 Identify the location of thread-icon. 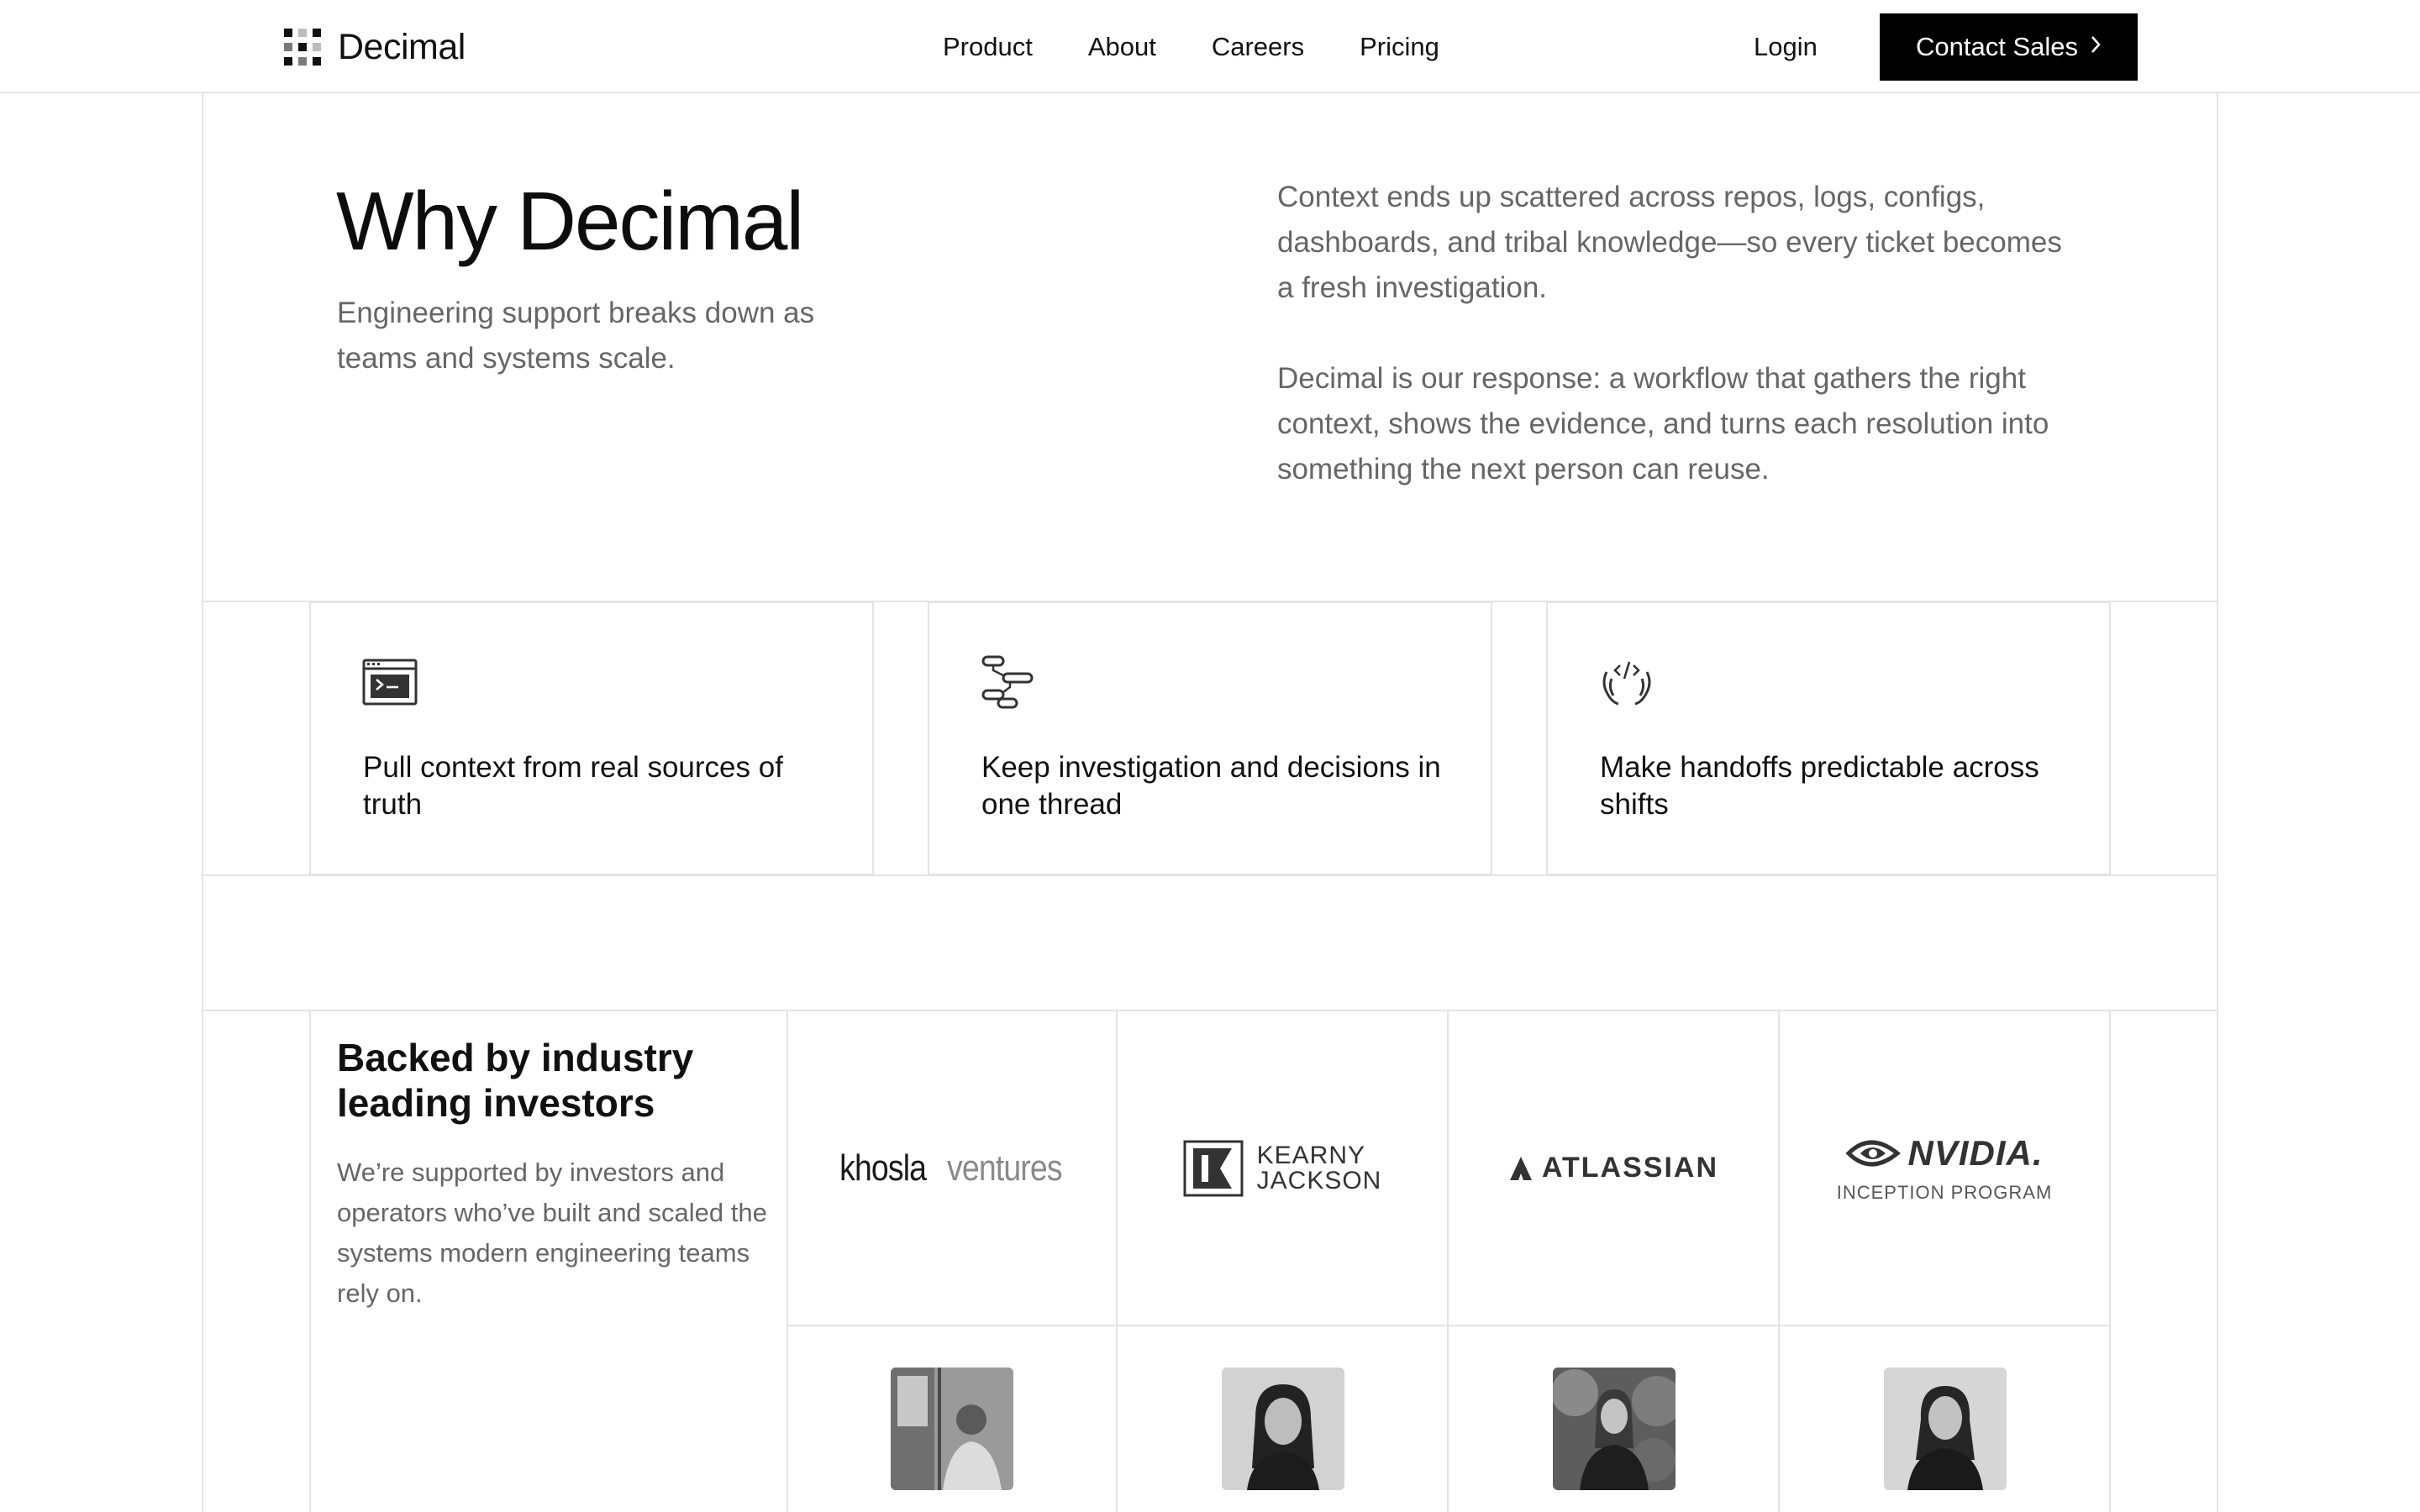
(1008, 682).